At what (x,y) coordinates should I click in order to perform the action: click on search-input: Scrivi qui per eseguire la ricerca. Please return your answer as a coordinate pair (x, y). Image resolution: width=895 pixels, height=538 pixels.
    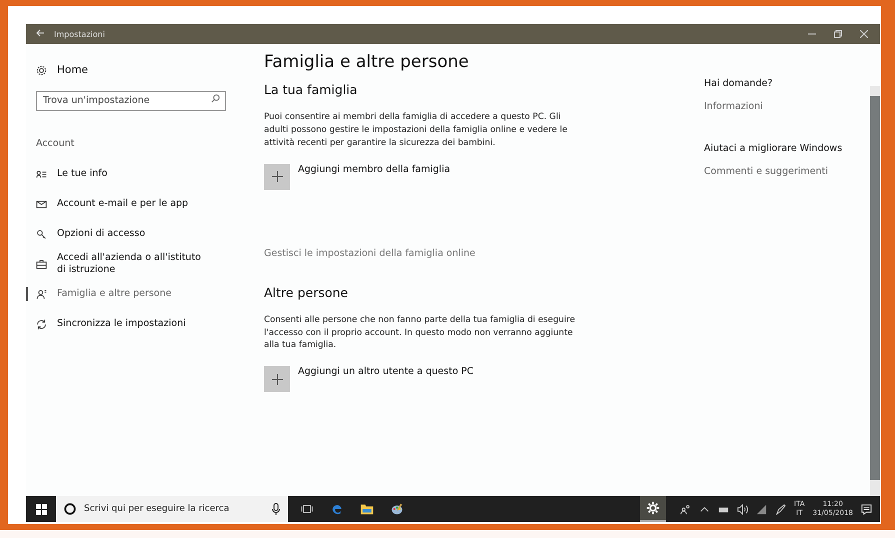
    Looking at the image, I should click on (174, 509).